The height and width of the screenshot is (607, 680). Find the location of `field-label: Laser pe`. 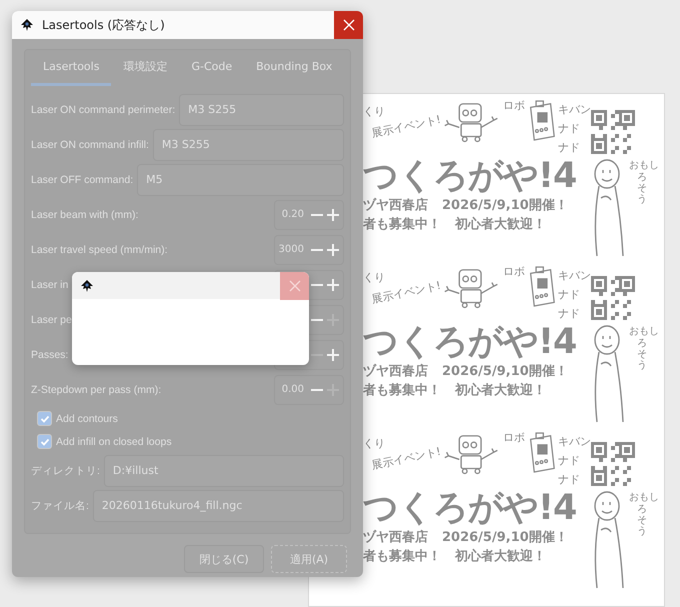

field-label: Laser pe is located at coordinates (51, 320).